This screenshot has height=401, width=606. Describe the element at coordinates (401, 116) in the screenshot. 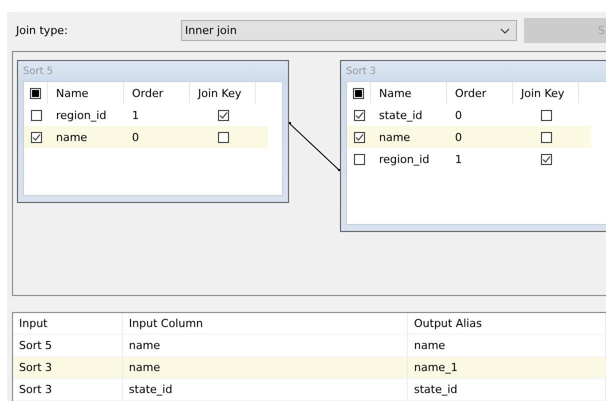

I see `table-cell-text: state_id` at that location.